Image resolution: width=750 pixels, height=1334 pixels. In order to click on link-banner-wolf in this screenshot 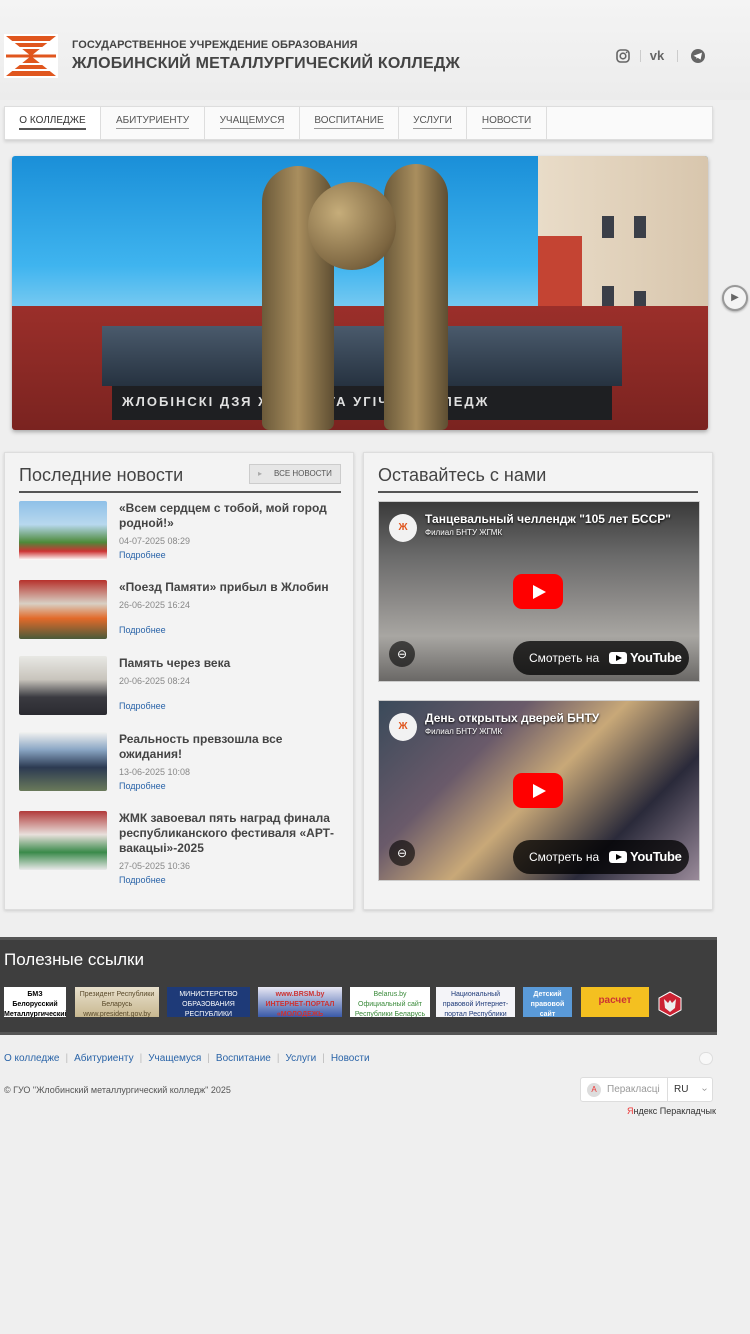, I will do `click(670, 1002)`.